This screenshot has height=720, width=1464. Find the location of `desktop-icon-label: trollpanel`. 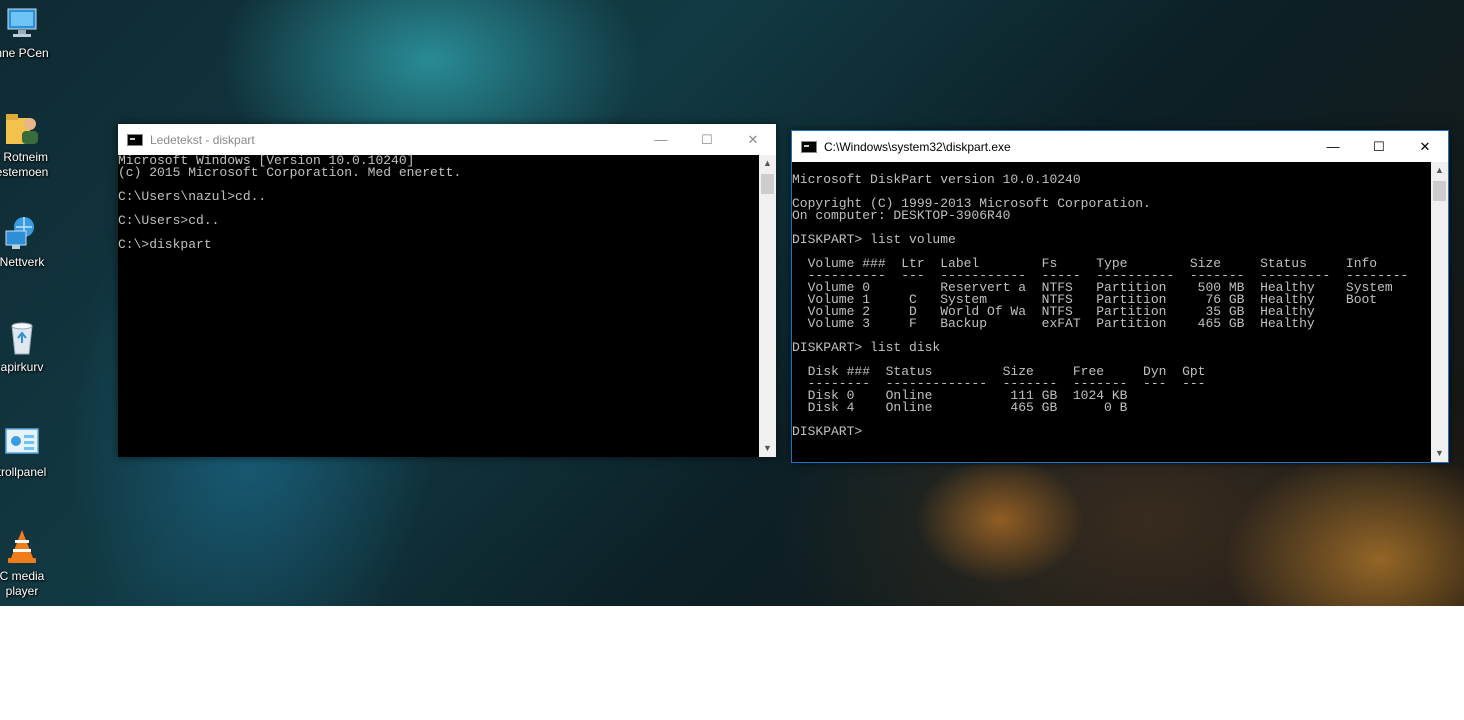

desktop-icon-label: trollpanel is located at coordinates (23, 472).